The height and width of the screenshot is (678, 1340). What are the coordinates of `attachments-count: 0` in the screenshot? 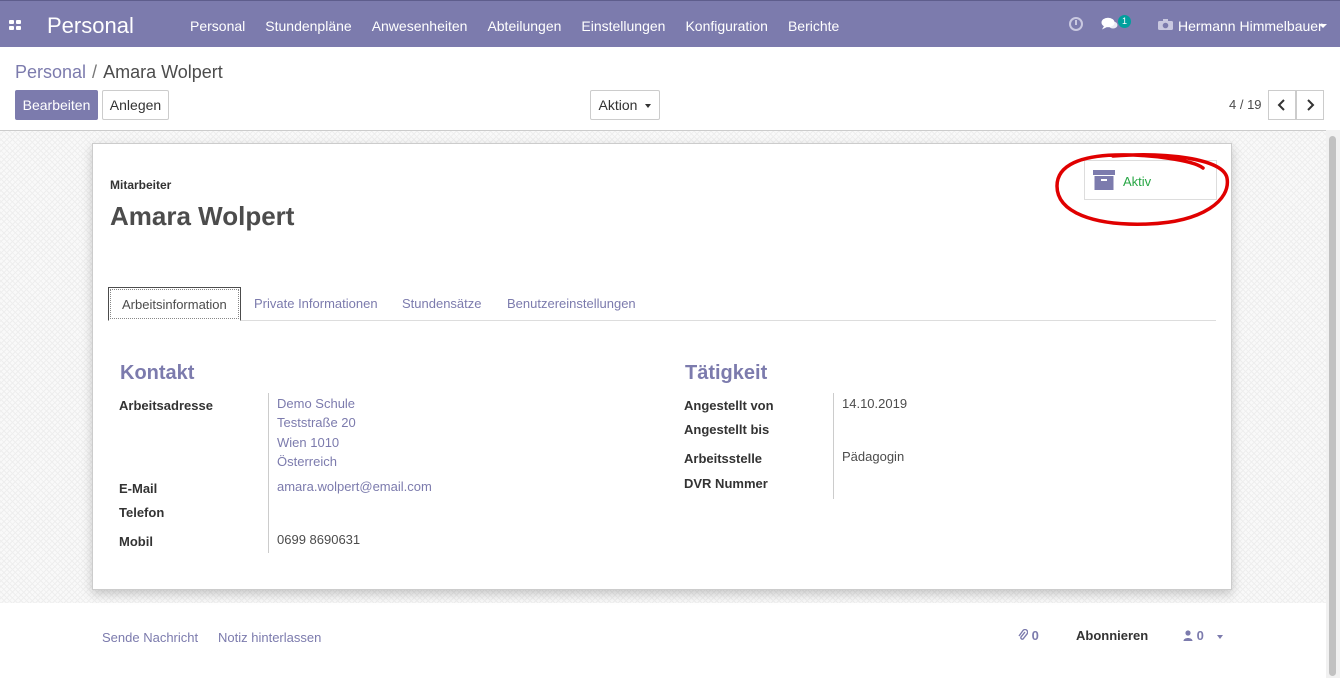 It's located at (1035, 635).